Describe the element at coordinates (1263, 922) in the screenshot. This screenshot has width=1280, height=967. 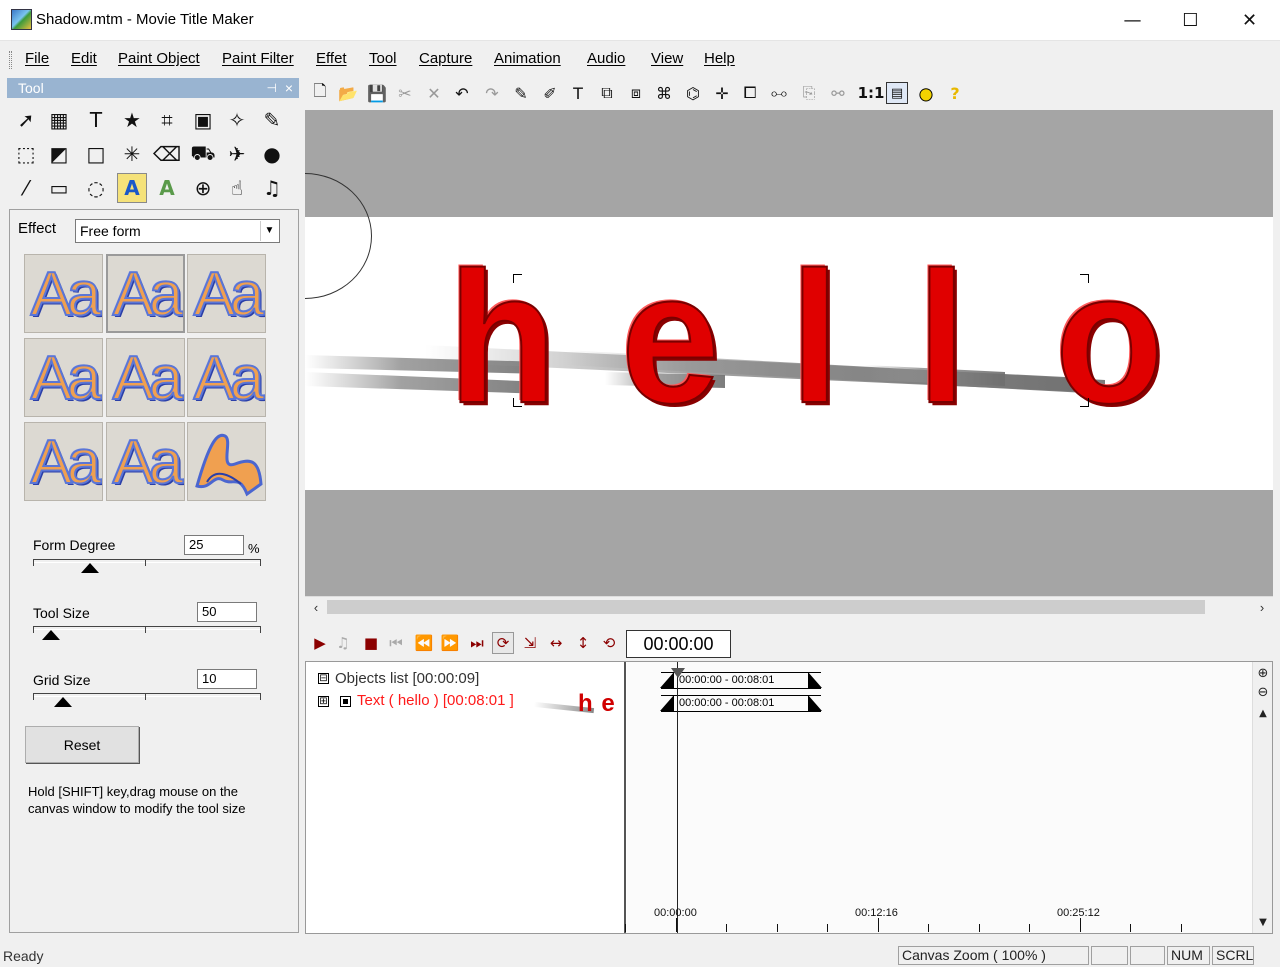
I see `scroll-down-icon: ▼` at that location.